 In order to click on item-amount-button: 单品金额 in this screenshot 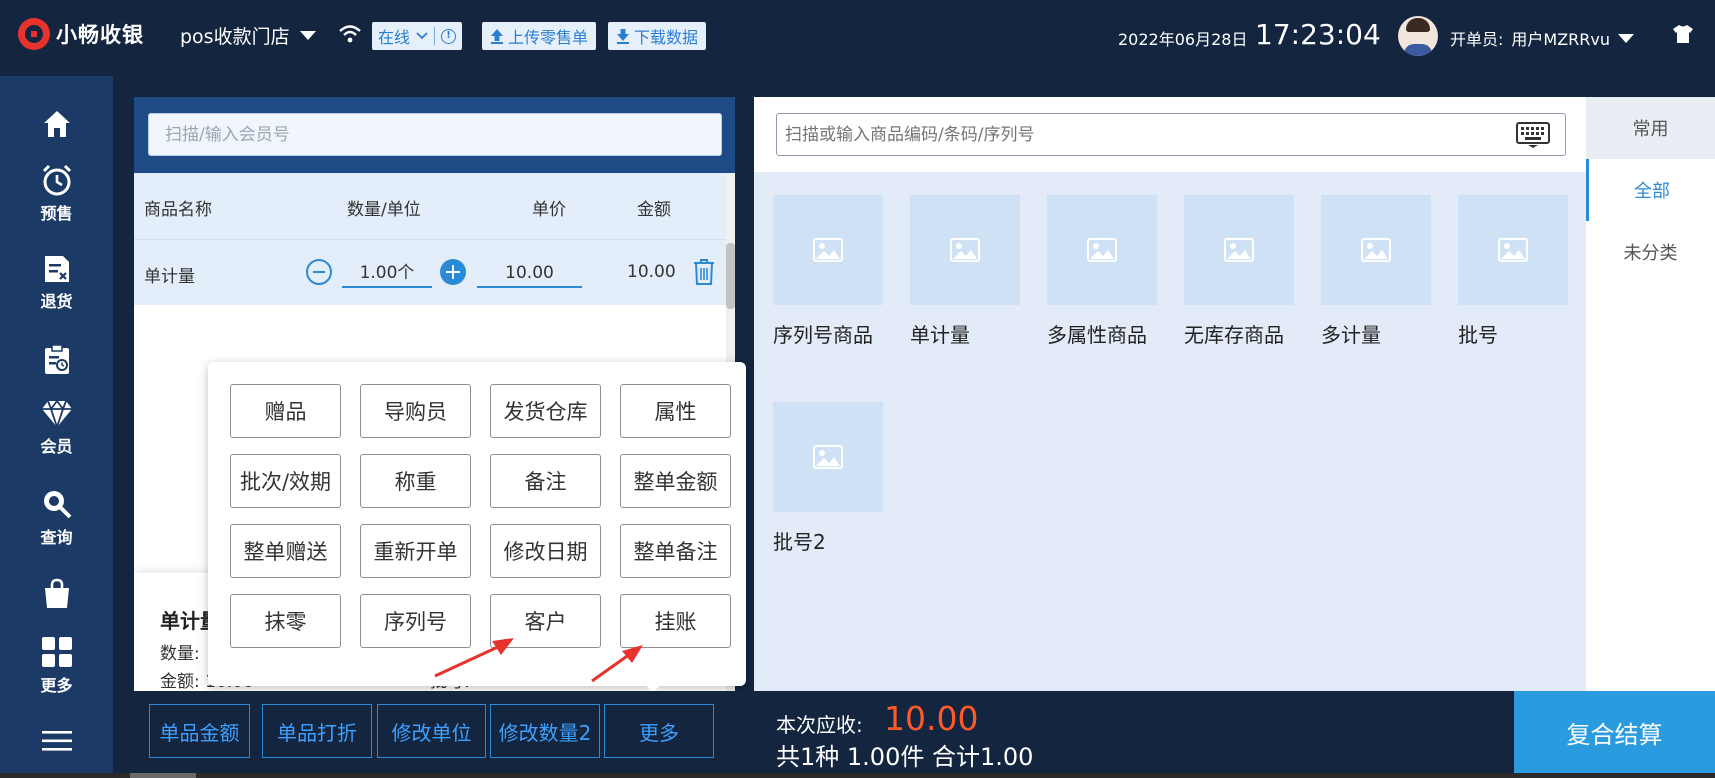, I will do `click(199, 731)`.